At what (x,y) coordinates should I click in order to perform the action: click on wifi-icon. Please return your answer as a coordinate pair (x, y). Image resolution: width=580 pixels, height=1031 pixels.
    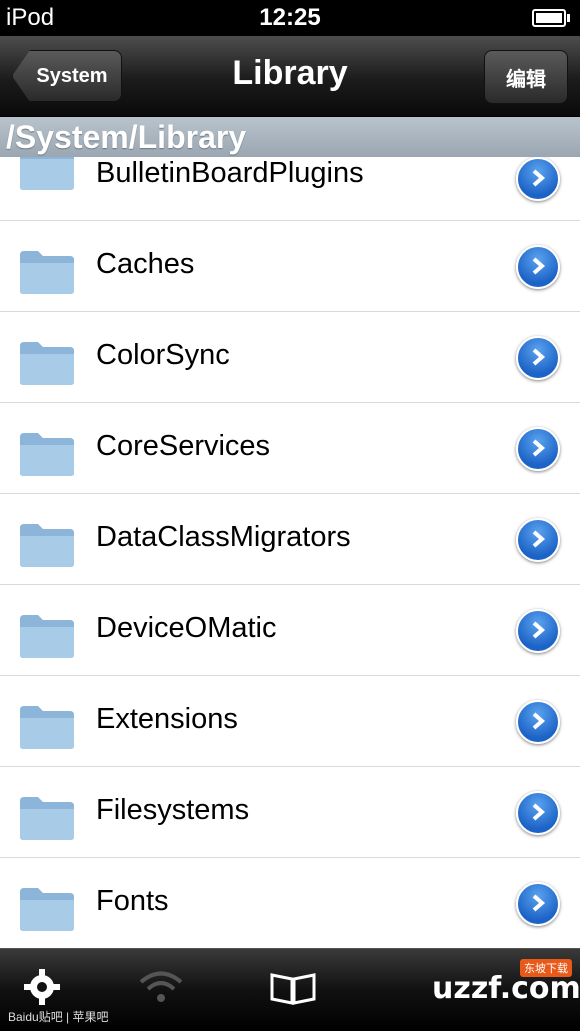
    Looking at the image, I should click on (166, 990).